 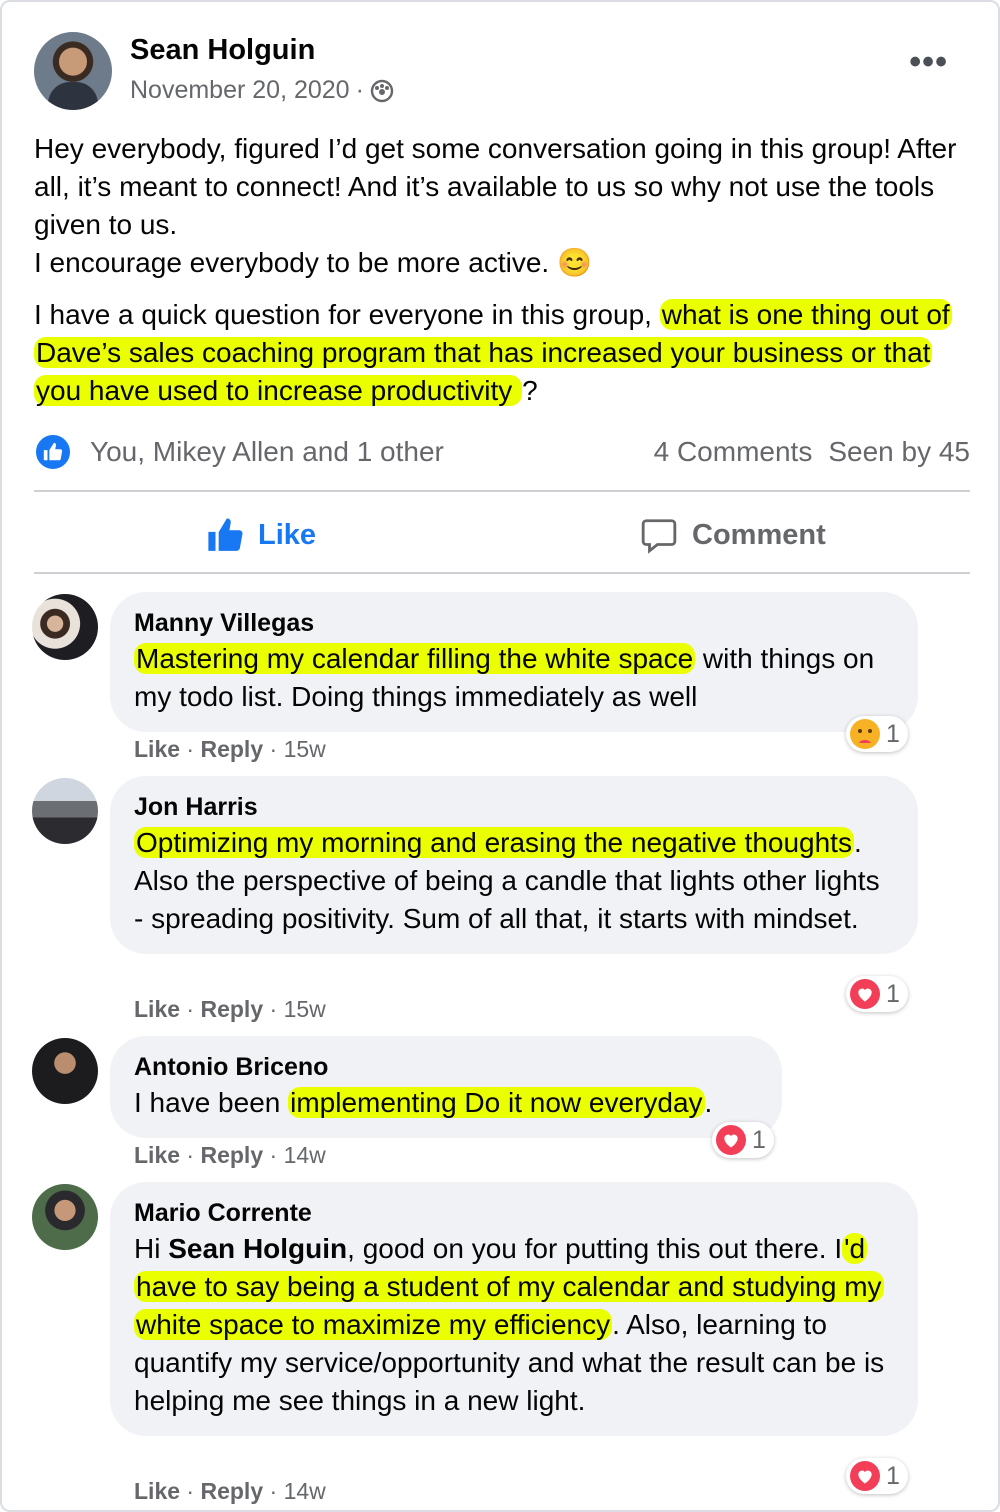 I want to click on comment-button-label: Comment, so click(x=759, y=534).